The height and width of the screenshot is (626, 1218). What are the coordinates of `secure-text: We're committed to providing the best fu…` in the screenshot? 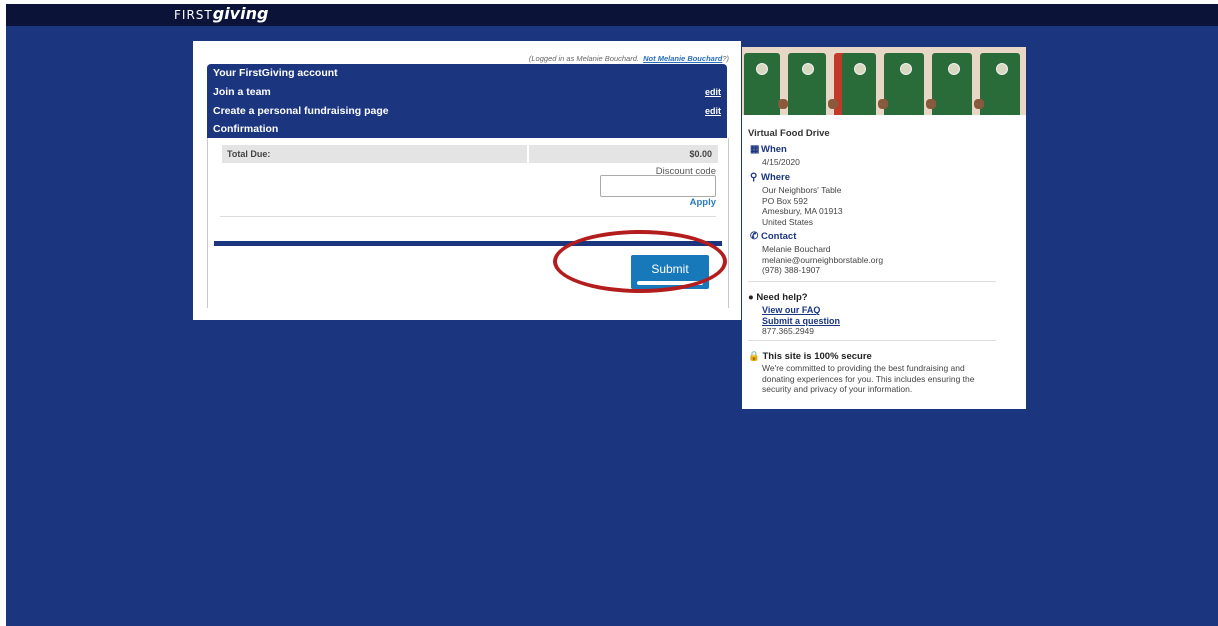 It's located at (868, 378).